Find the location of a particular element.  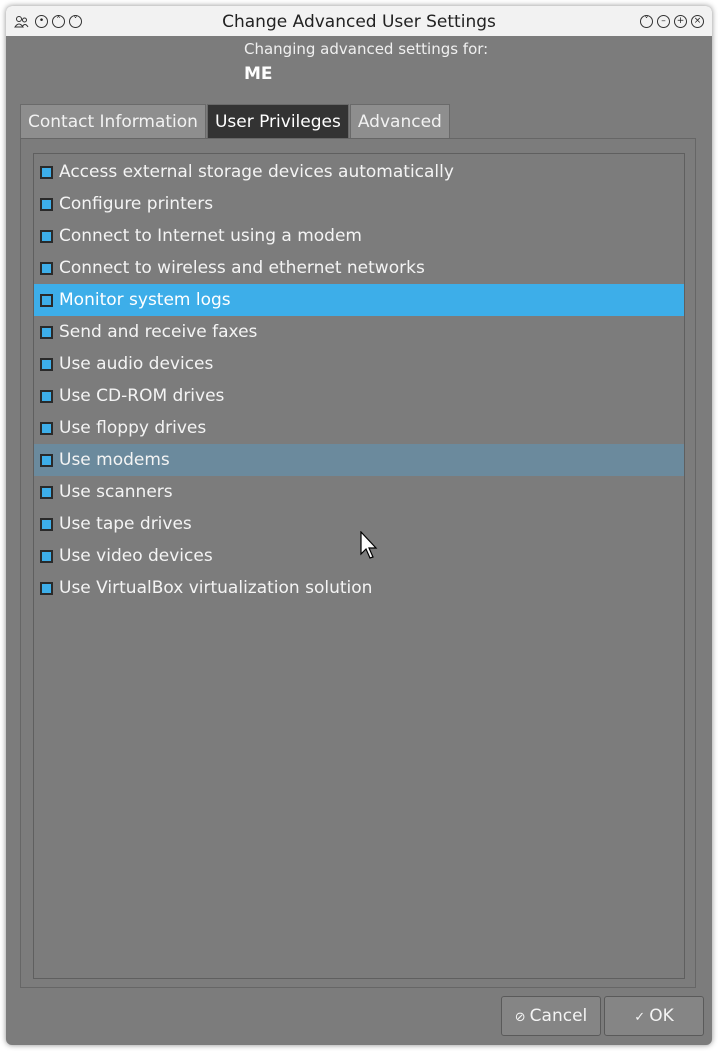

list-item-label: Use VirtualBox virtualization solution is located at coordinates (216, 588).